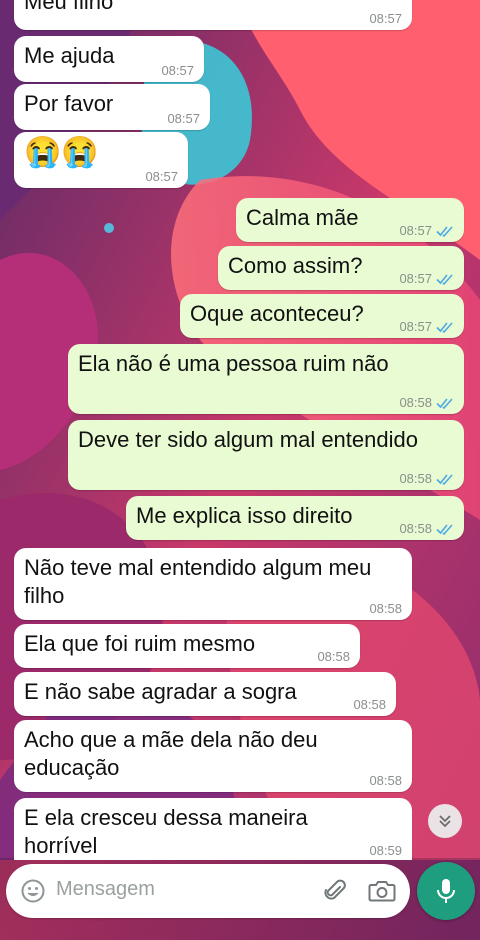 The width and height of the screenshot is (480, 940). Describe the element at coordinates (335, 891) in the screenshot. I see `paperclip-icon` at that location.